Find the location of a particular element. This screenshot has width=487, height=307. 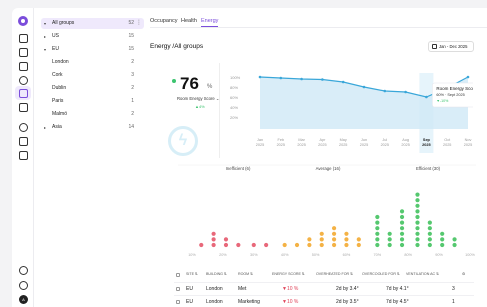

cell-building: London is located at coordinates (214, 302).